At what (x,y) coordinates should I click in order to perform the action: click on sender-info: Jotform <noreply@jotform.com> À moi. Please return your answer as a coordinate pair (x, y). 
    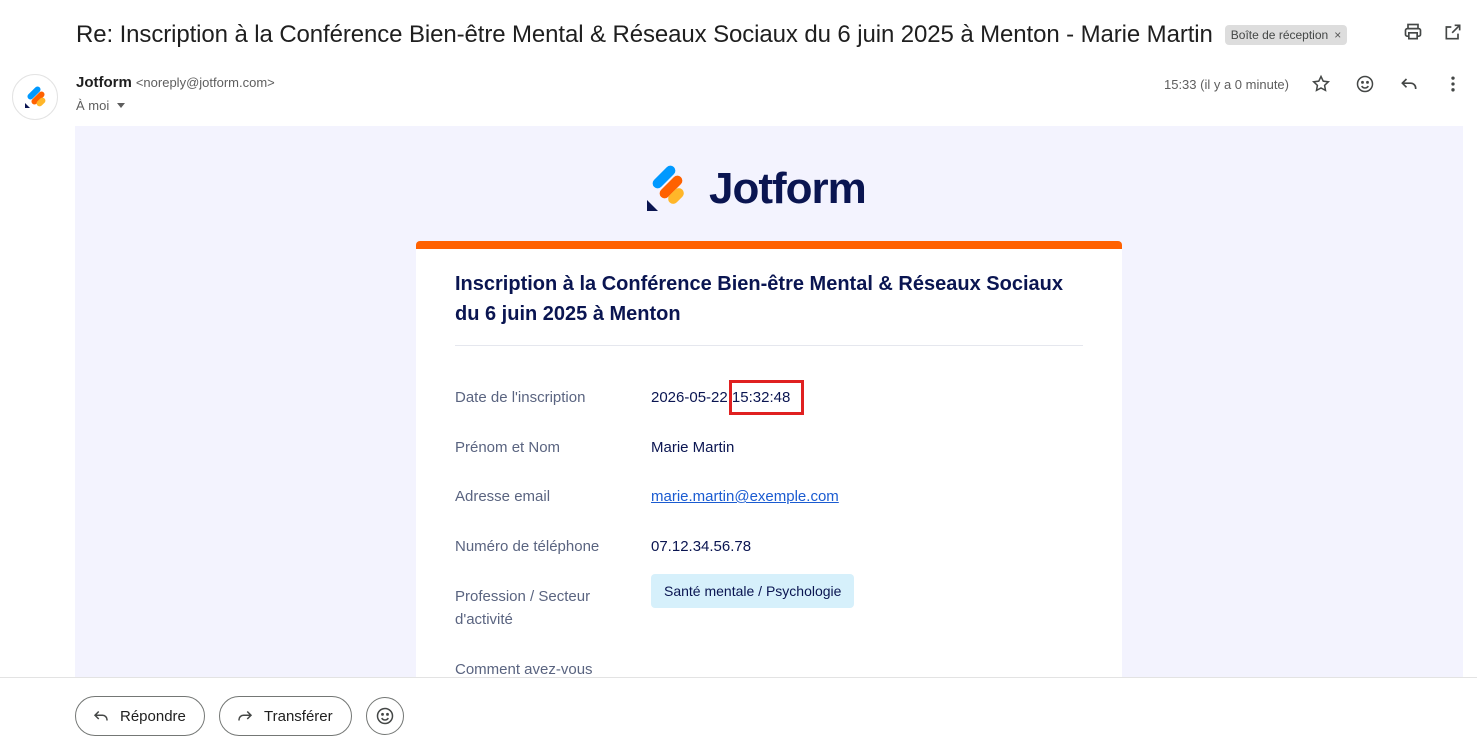
    Looking at the image, I should click on (175, 93).